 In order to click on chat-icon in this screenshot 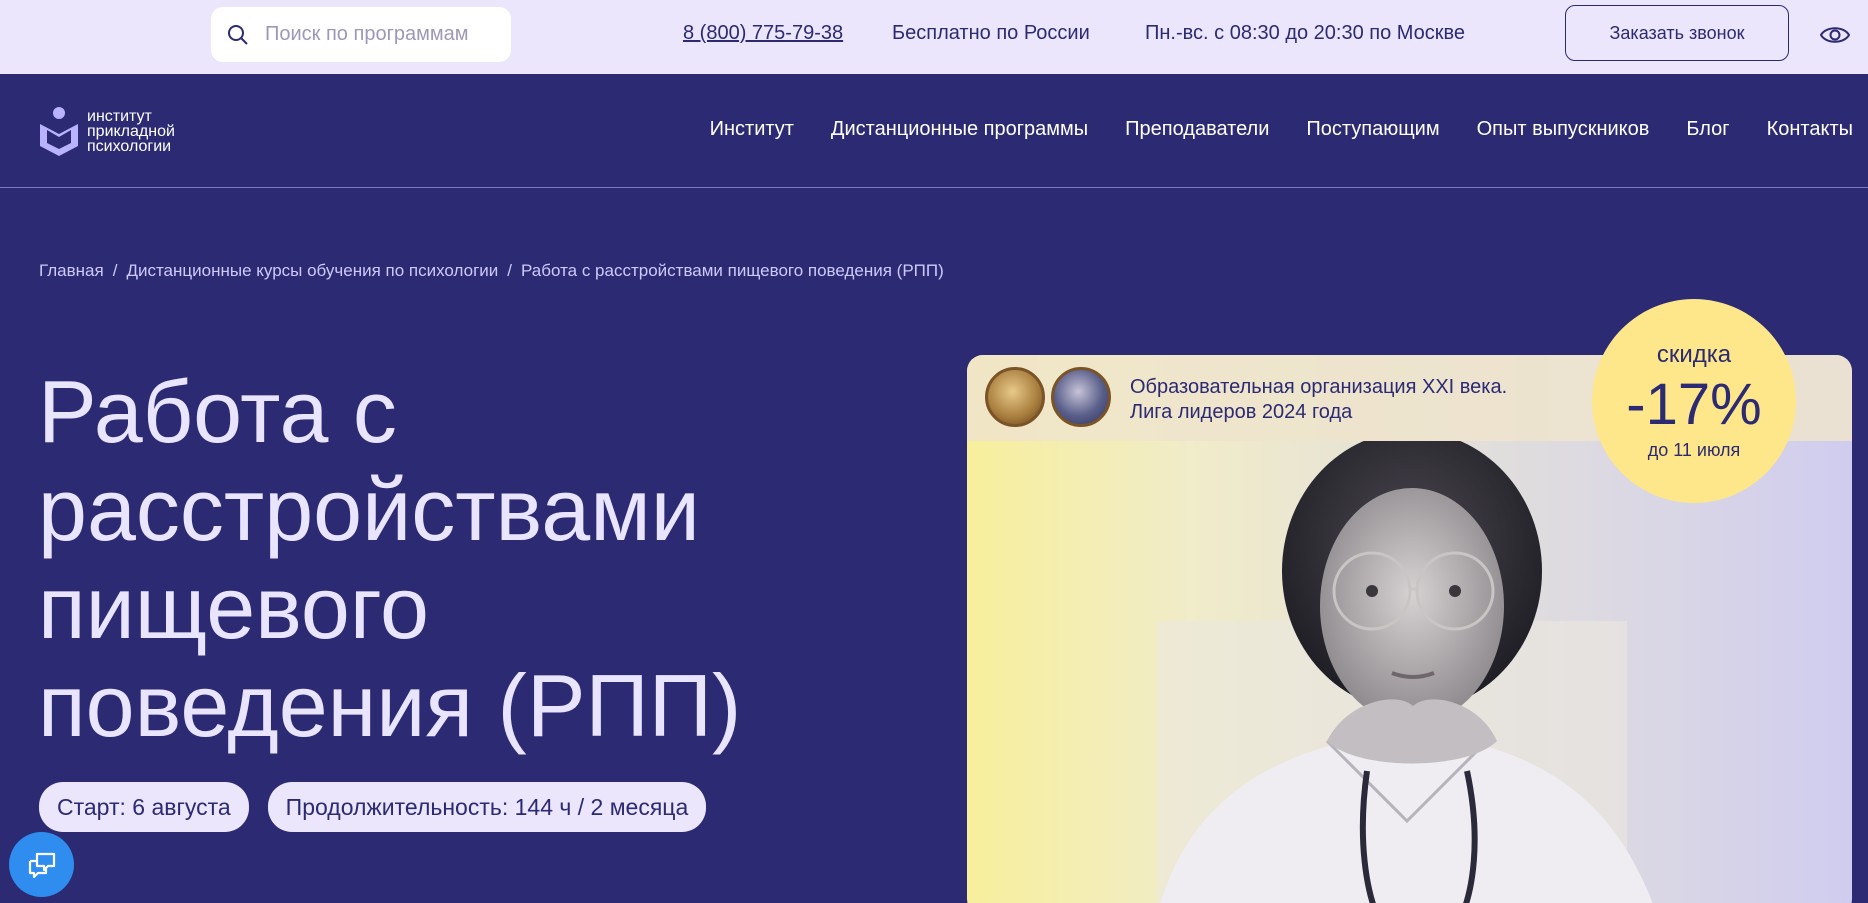, I will do `click(41, 865)`.